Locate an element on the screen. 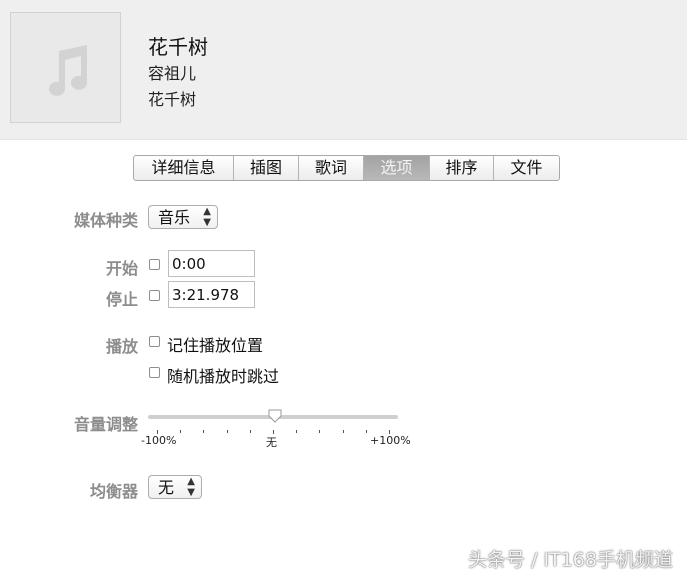 This screenshot has height=578, width=687. volume-slider-thumb is located at coordinates (275, 416).